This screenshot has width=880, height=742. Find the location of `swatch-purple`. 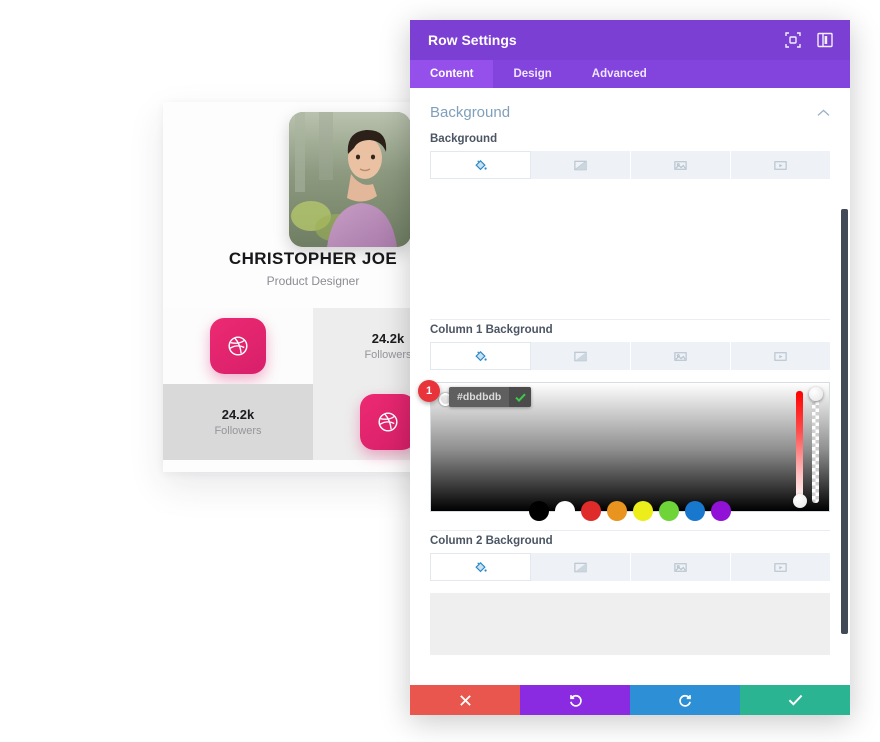

swatch-purple is located at coordinates (721, 511).